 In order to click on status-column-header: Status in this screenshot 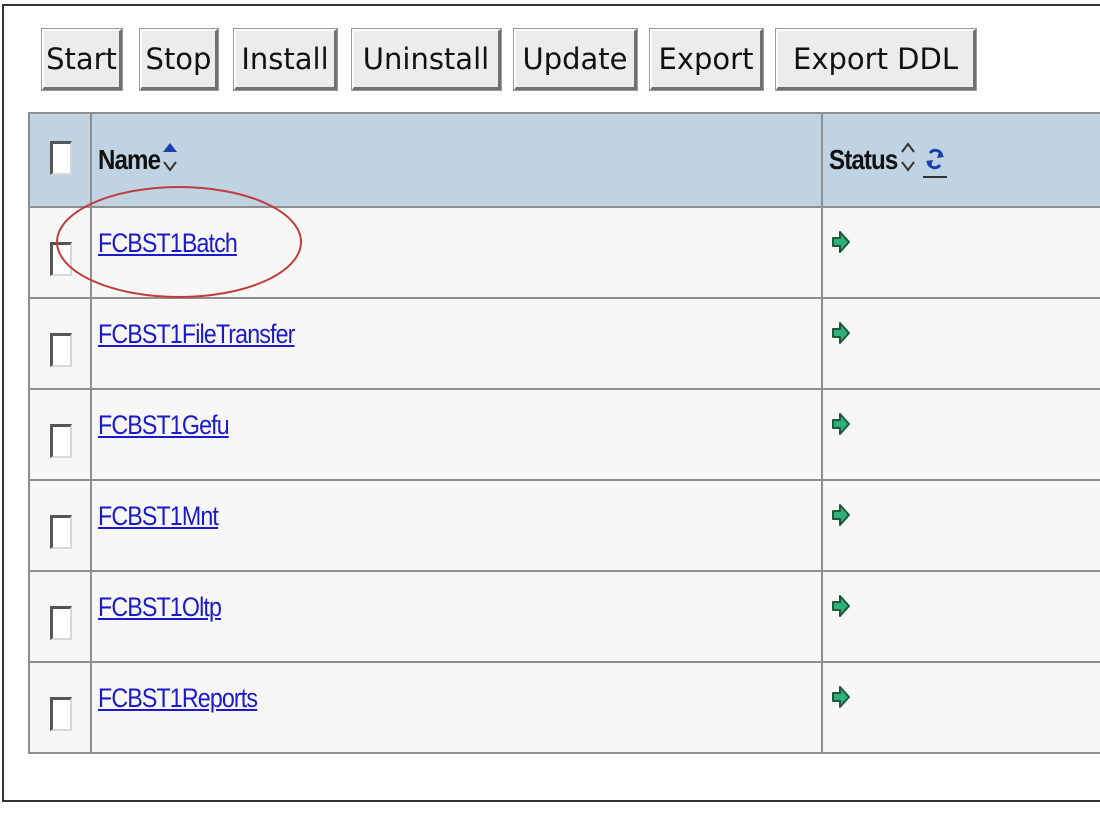, I will do `click(960, 160)`.